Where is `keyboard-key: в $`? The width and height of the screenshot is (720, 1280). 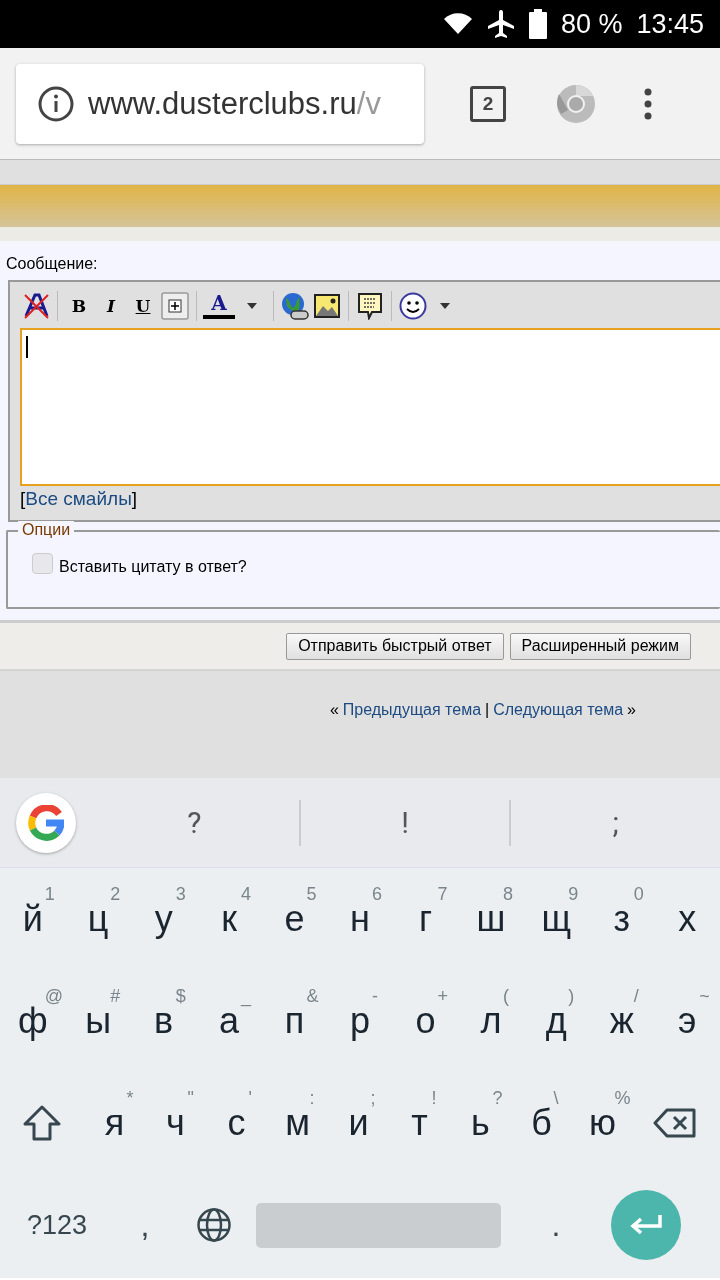 keyboard-key: в $ is located at coordinates (163, 1021).